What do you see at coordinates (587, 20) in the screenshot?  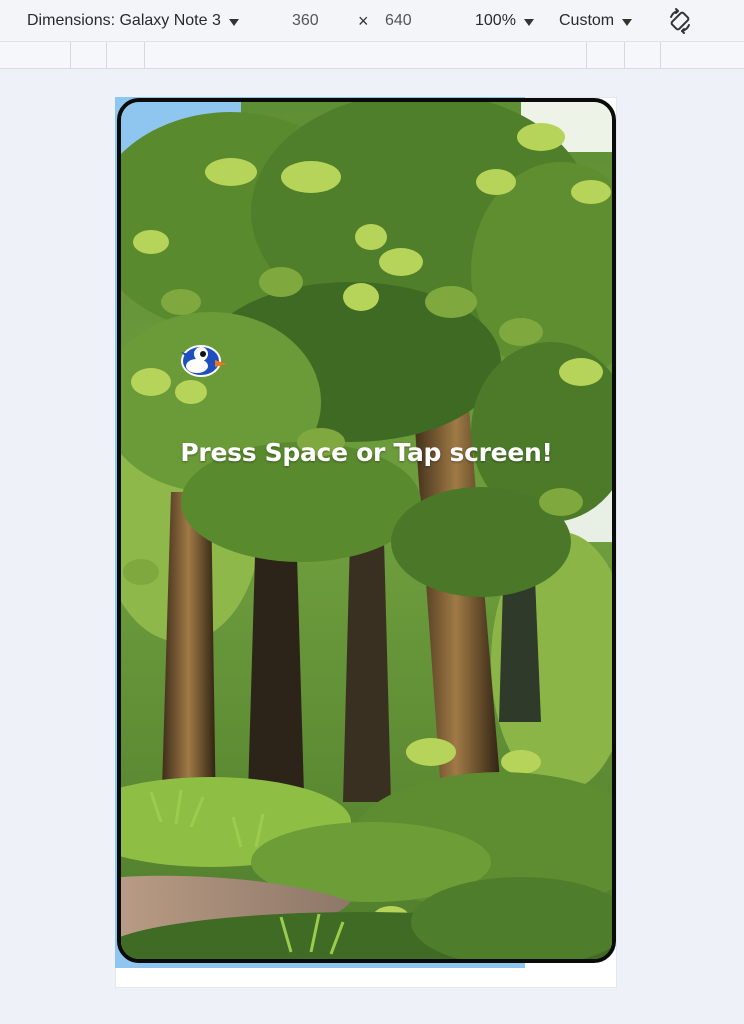 I see `throttle-label: Custom` at bounding box center [587, 20].